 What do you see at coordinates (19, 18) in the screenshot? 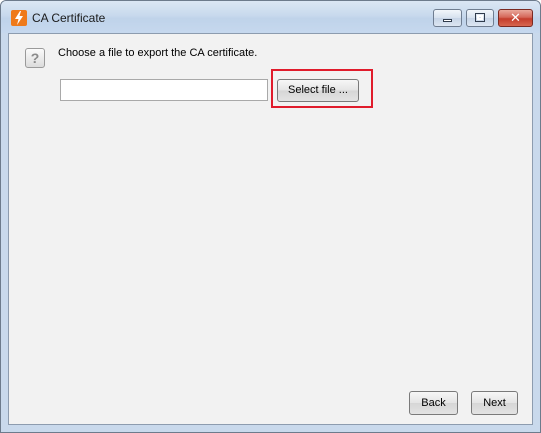
I see `app-logo-icon` at bounding box center [19, 18].